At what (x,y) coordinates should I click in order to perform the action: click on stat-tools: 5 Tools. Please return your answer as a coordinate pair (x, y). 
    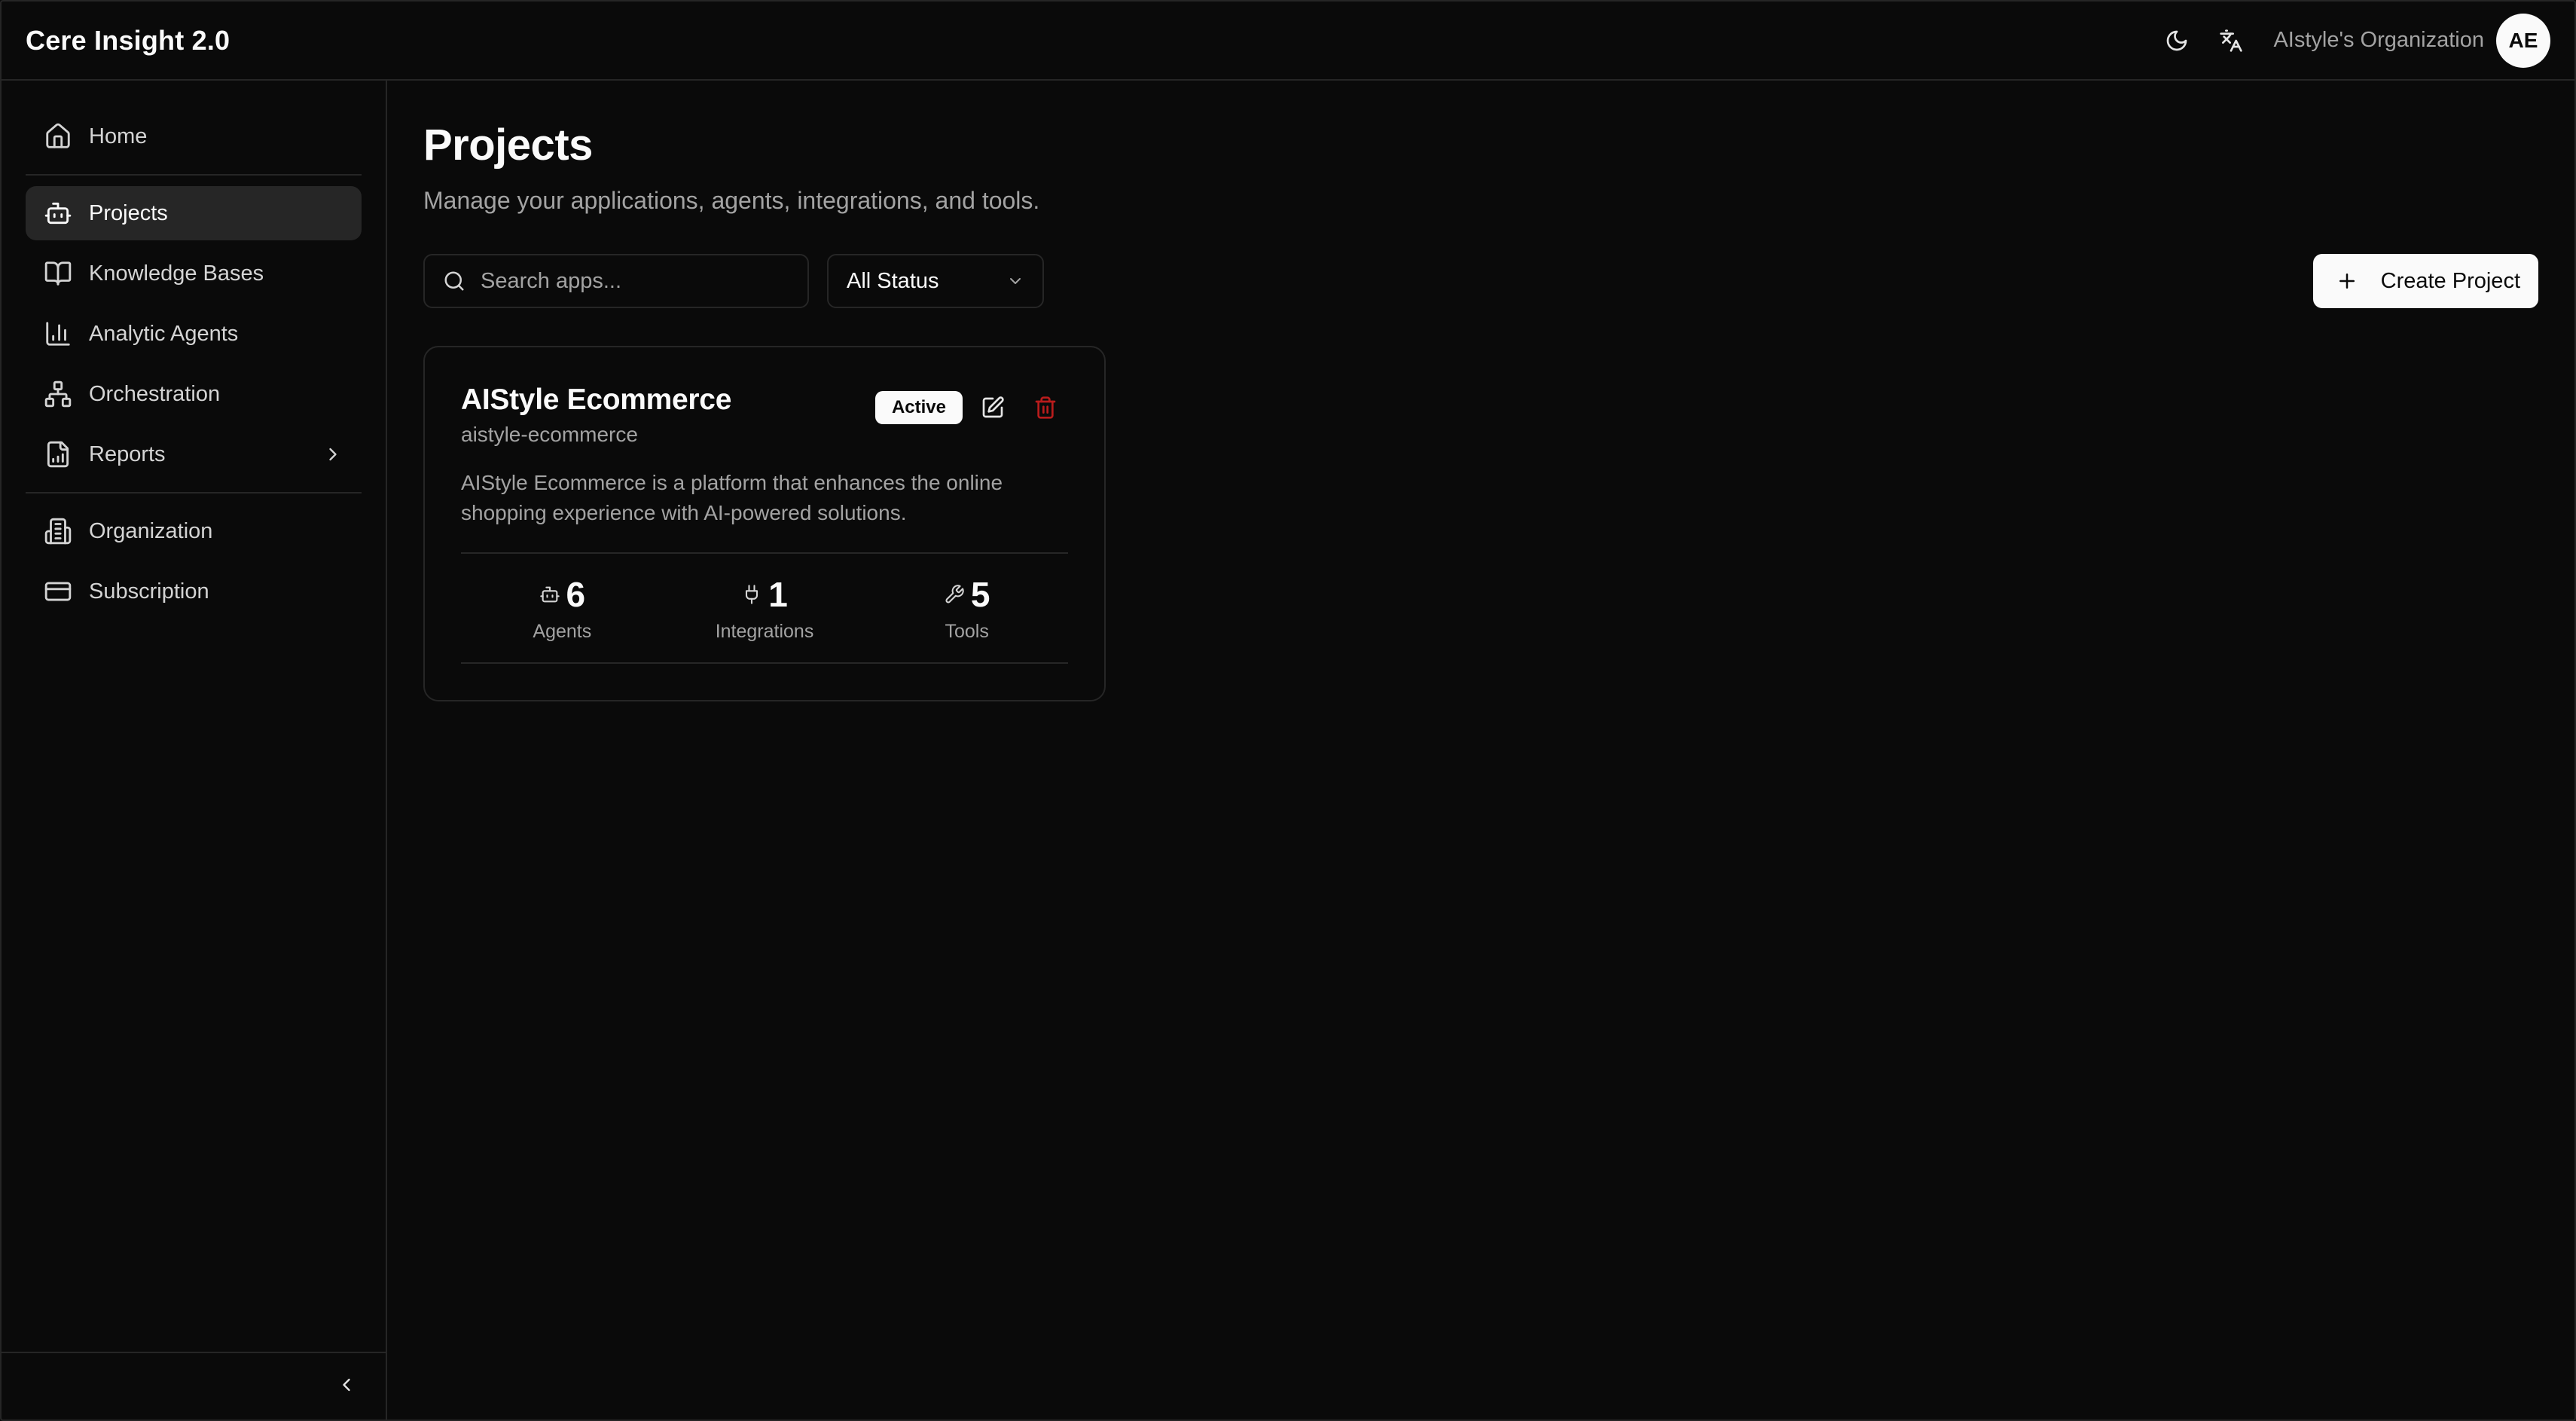
    Looking at the image, I should click on (967, 608).